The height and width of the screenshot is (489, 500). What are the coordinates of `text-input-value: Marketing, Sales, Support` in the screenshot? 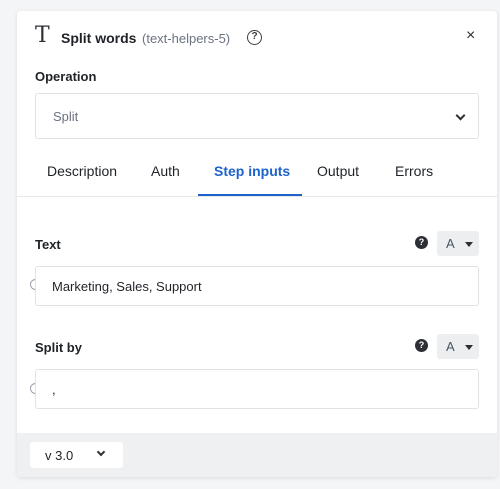 It's located at (127, 286).